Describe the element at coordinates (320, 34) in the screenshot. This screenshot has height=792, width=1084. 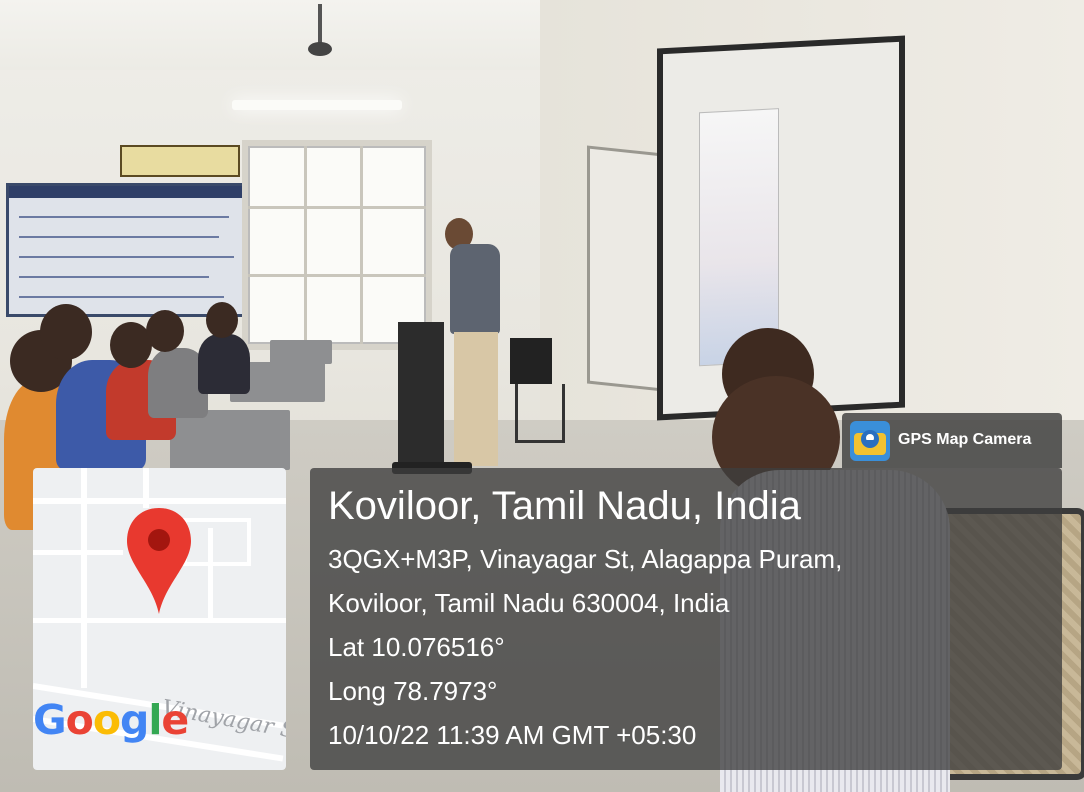
I see `ceiling-fan-icon` at that location.